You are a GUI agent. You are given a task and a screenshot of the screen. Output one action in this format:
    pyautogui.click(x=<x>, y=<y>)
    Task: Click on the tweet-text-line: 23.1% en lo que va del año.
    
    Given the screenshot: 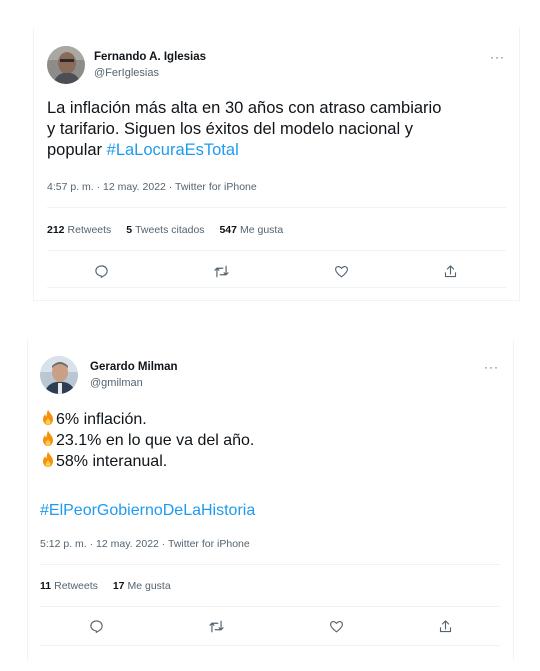 What is the action you would take?
    pyautogui.click(x=270, y=440)
    